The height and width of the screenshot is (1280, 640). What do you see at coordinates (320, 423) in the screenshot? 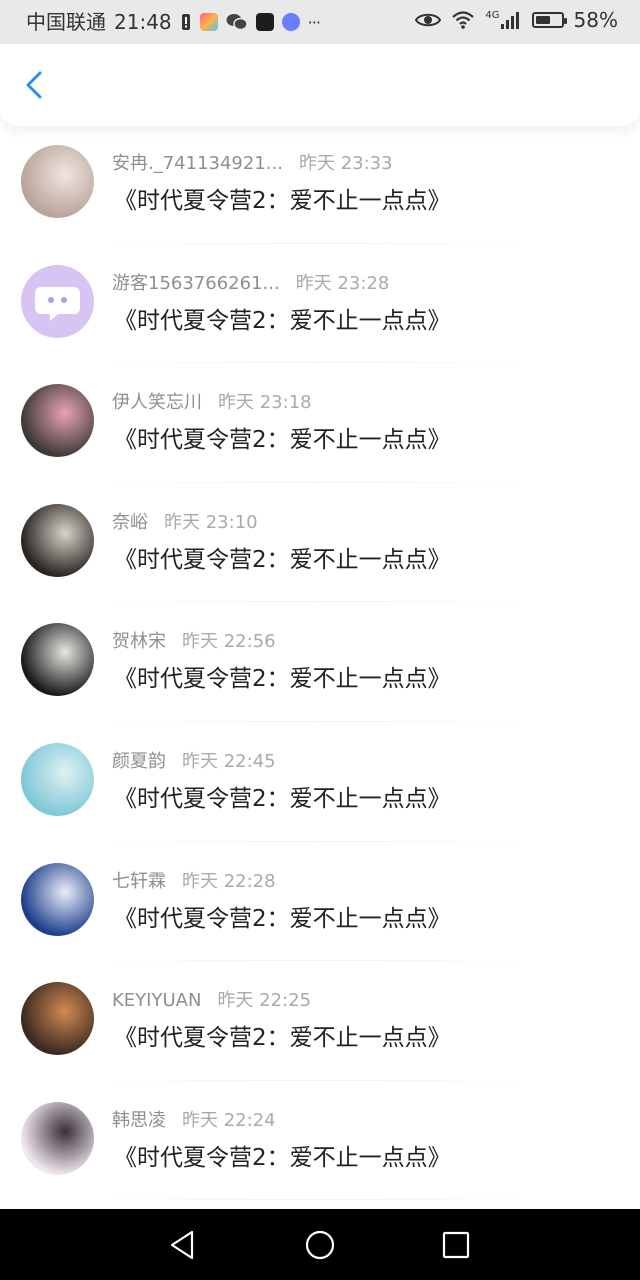
I see `list-item: 伊人笑忘川 昨天 23:18 《时代夏令营2：爱不止一点点》` at bounding box center [320, 423].